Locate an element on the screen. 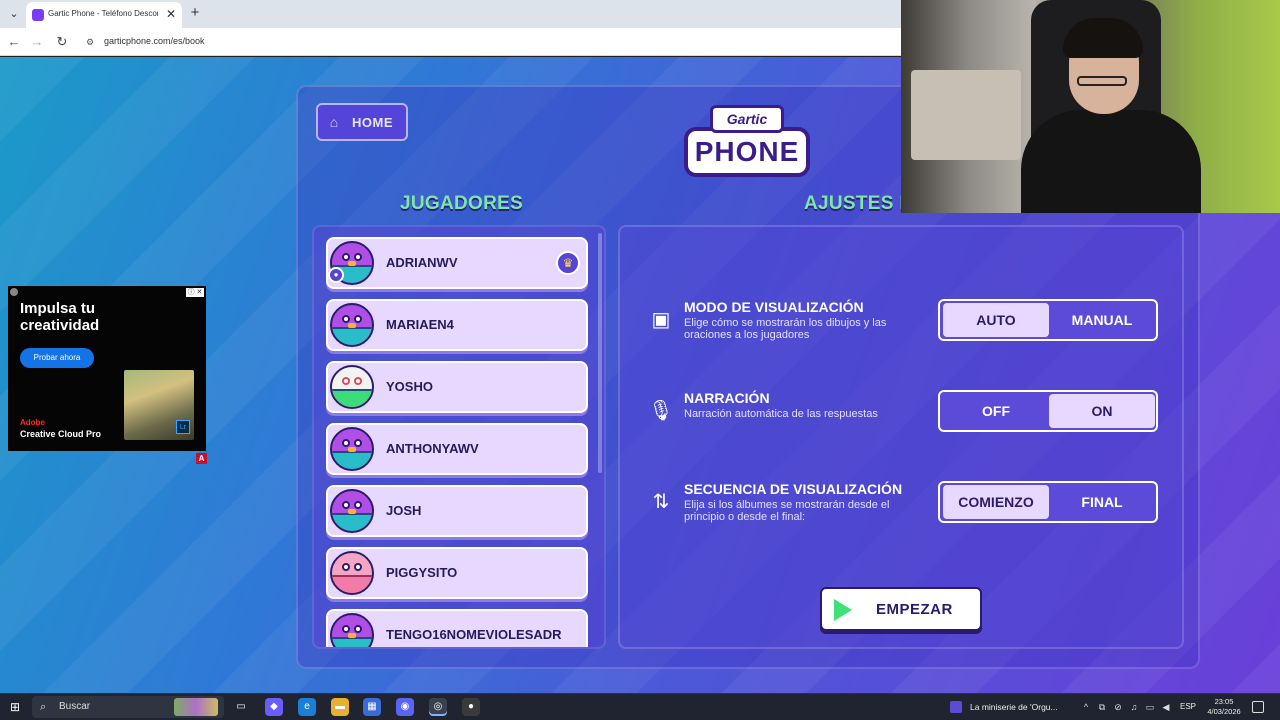 The image size is (1280, 720). setting-description: Narración automática de las respuestas is located at coordinates (781, 414).